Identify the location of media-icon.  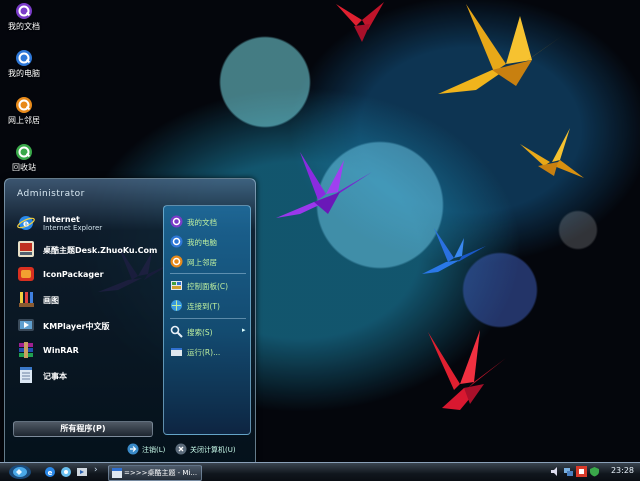
(82, 472).